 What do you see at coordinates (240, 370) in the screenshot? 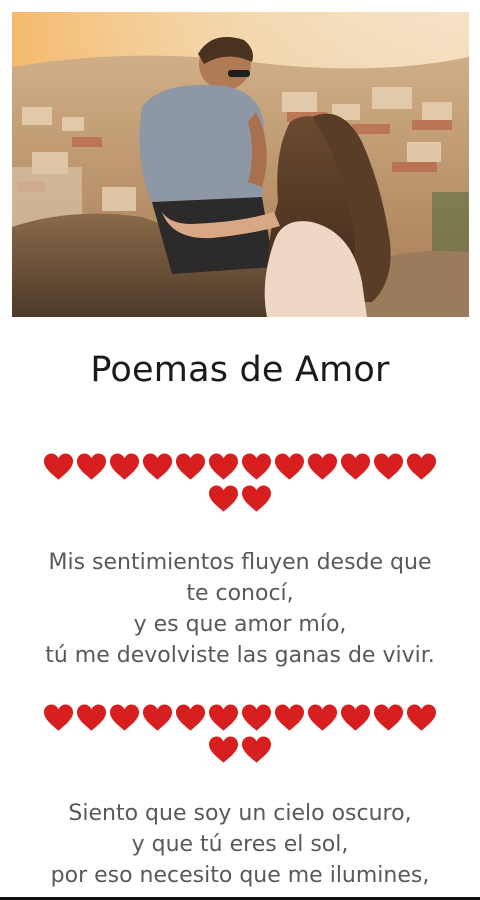
I see `page-title: Poemas de Amor` at bounding box center [240, 370].